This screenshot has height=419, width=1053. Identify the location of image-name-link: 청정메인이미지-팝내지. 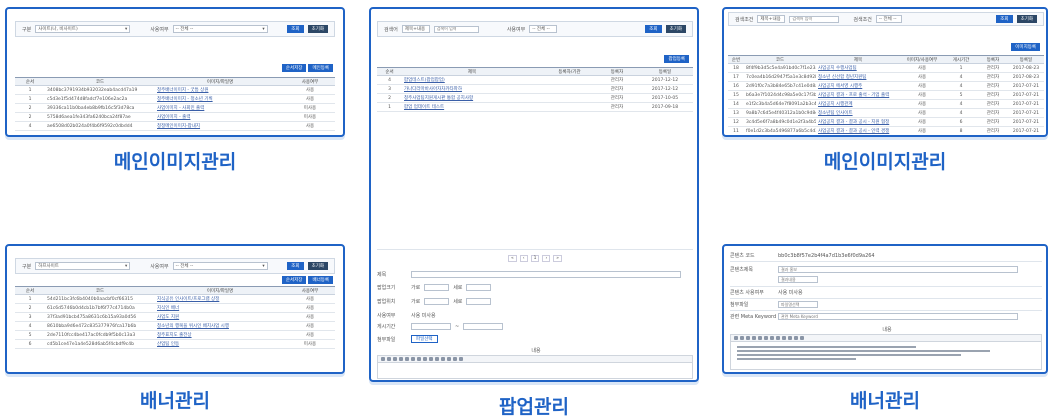
(220, 126).